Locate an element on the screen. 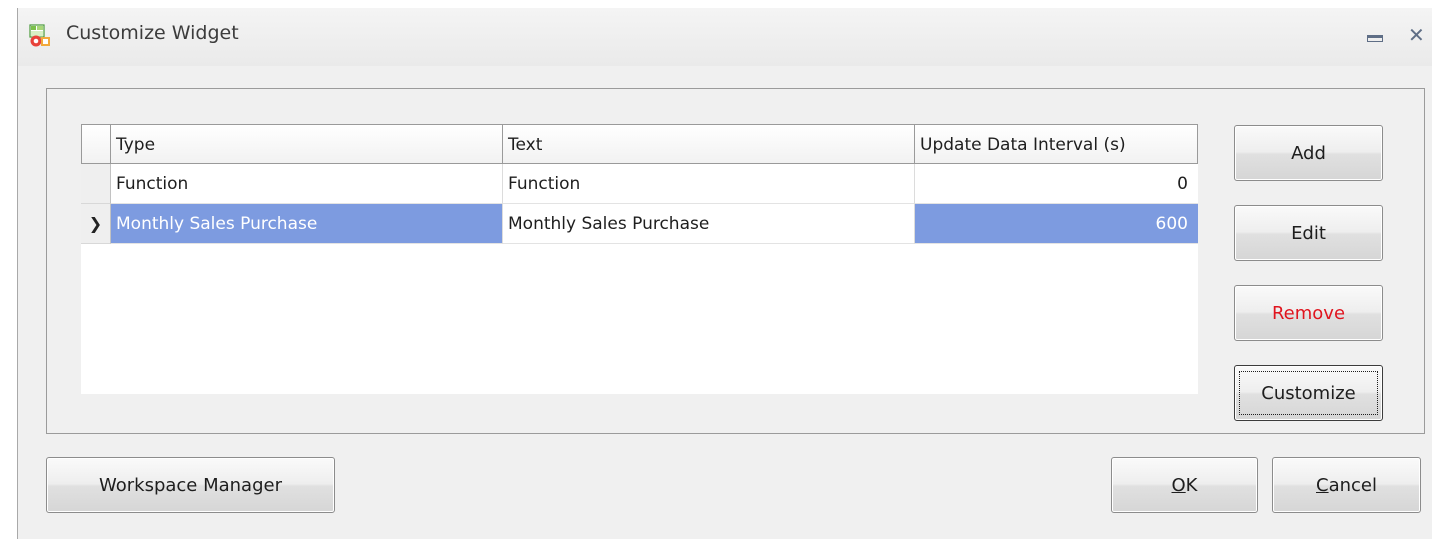  cell-update-interval: 600 is located at coordinates (1056, 224).